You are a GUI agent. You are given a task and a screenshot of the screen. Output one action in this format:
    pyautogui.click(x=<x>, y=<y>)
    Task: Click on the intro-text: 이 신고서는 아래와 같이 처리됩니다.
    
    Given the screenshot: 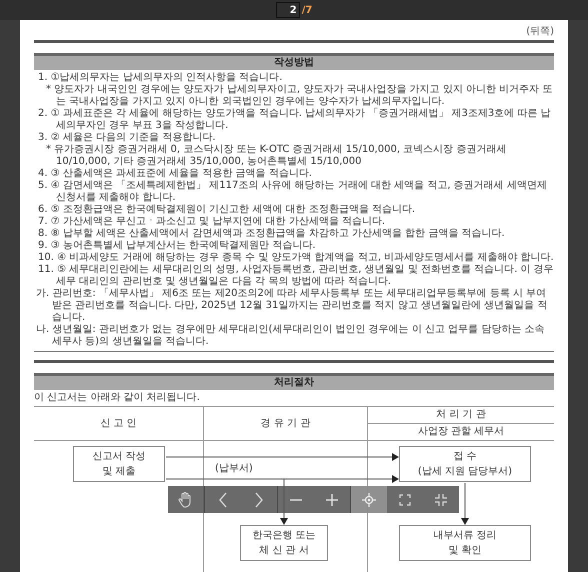 What is the action you would take?
    pyautogui.click(x=117, y=398)
    